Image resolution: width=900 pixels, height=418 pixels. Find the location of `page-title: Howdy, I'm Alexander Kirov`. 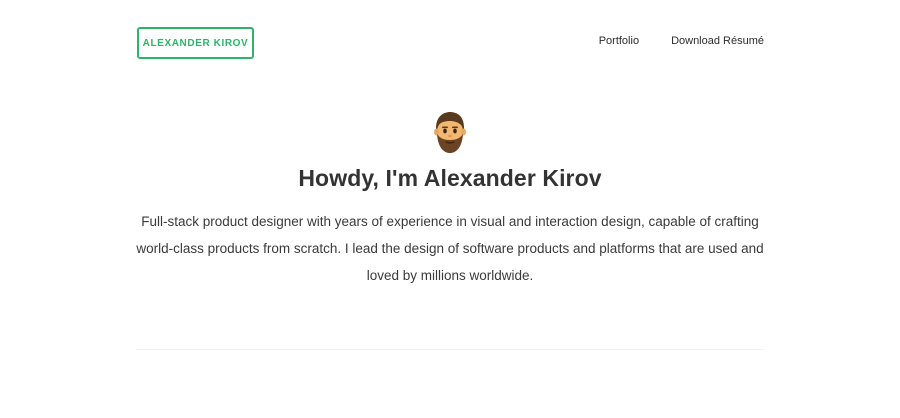

page-title: Howdy, I'm Alexander Kirov is located at coordinates (450, 178).